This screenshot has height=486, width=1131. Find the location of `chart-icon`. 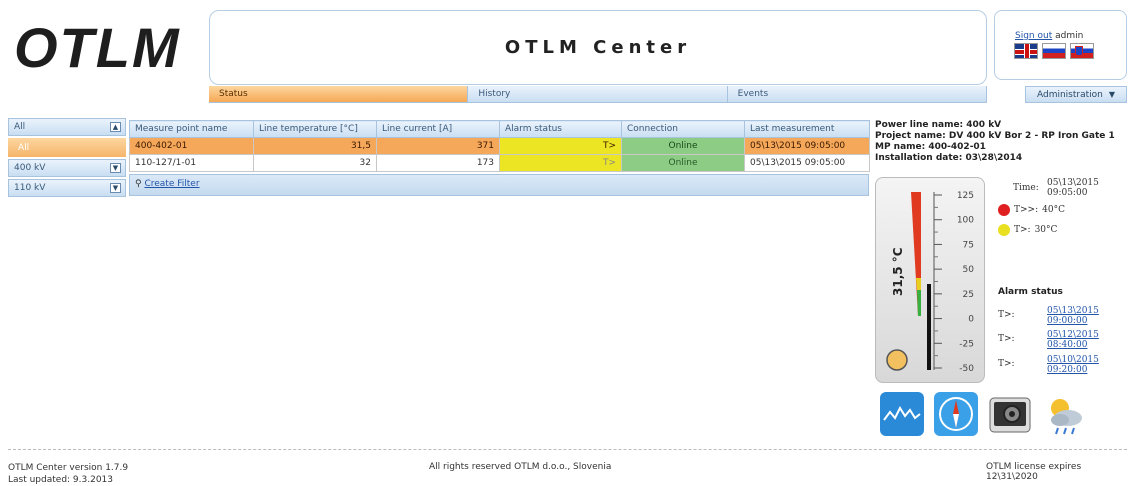

chart-icon is located at coordinates (902, 414).